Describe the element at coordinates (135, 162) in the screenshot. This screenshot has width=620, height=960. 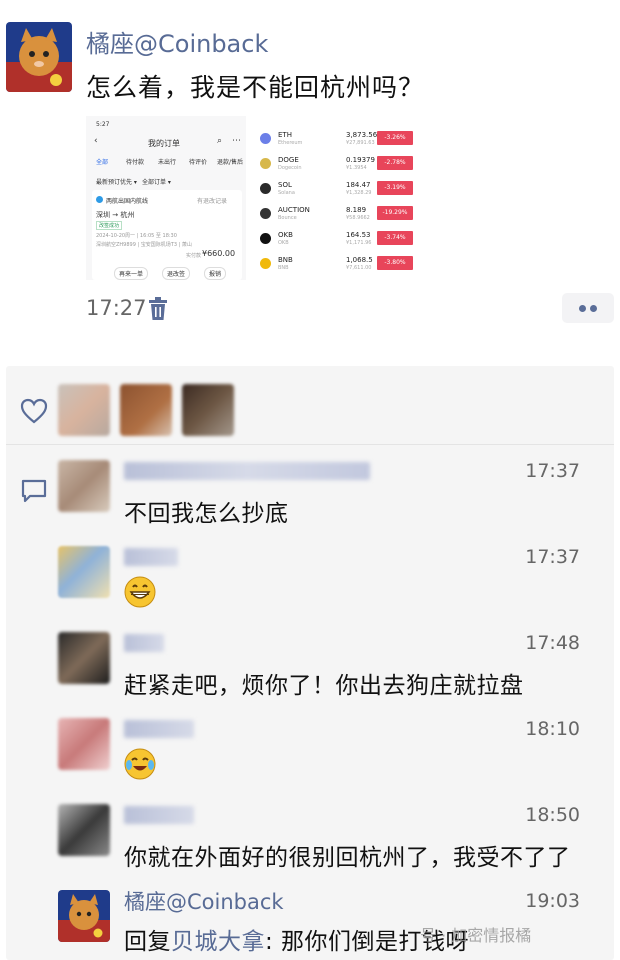
I see `order-tab-1: 待付款` at that location.